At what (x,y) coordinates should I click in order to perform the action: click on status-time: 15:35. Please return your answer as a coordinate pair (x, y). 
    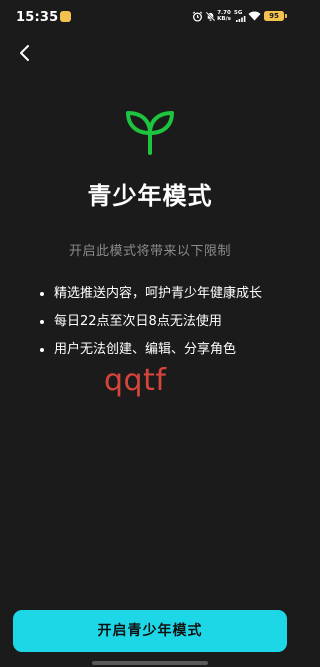
    Looking at the image, I should click on (37, 17).